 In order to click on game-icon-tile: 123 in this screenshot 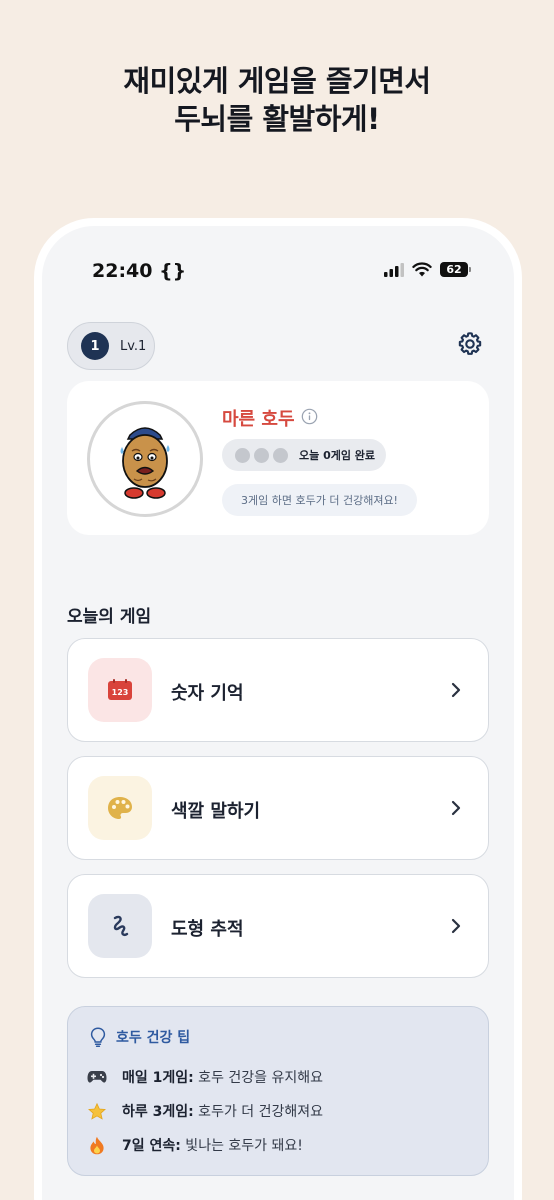, I will do `click(120, 690)`.